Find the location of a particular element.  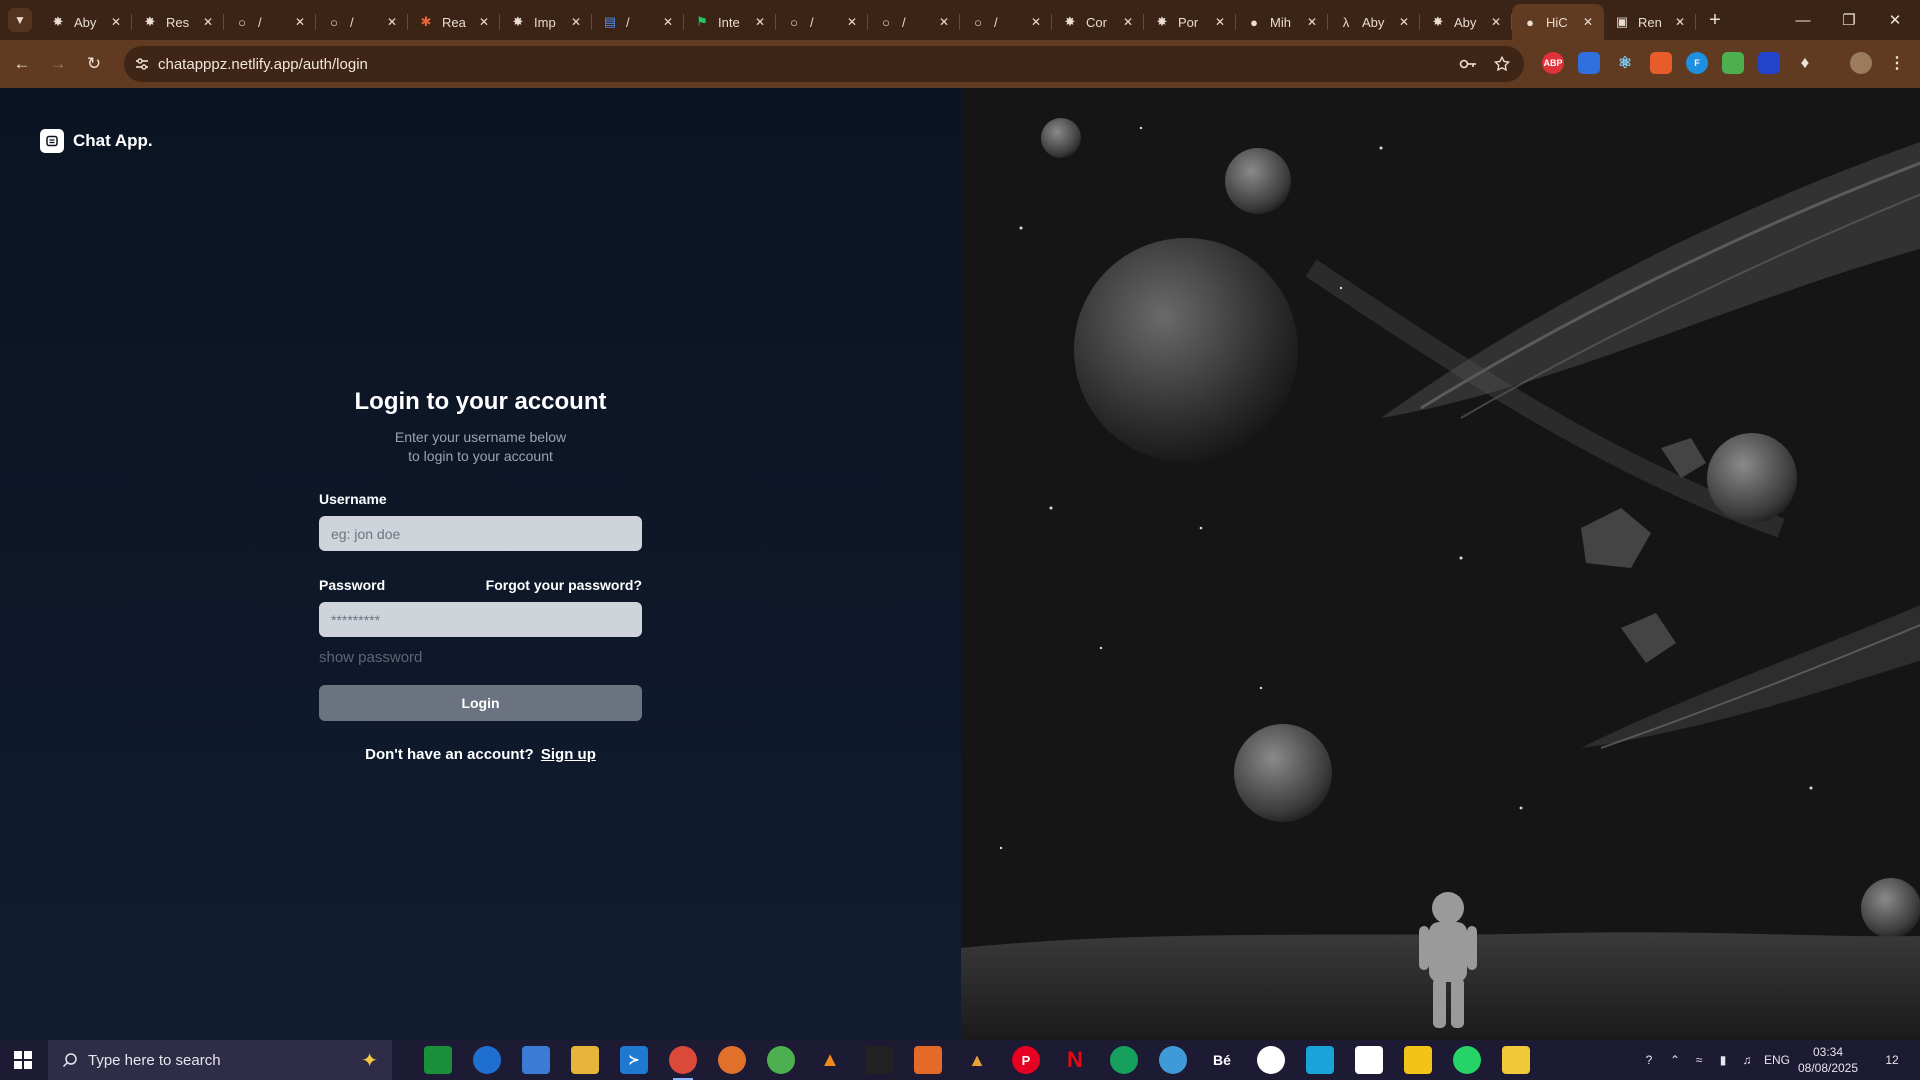

username-input is located at coordinates (480, 533).